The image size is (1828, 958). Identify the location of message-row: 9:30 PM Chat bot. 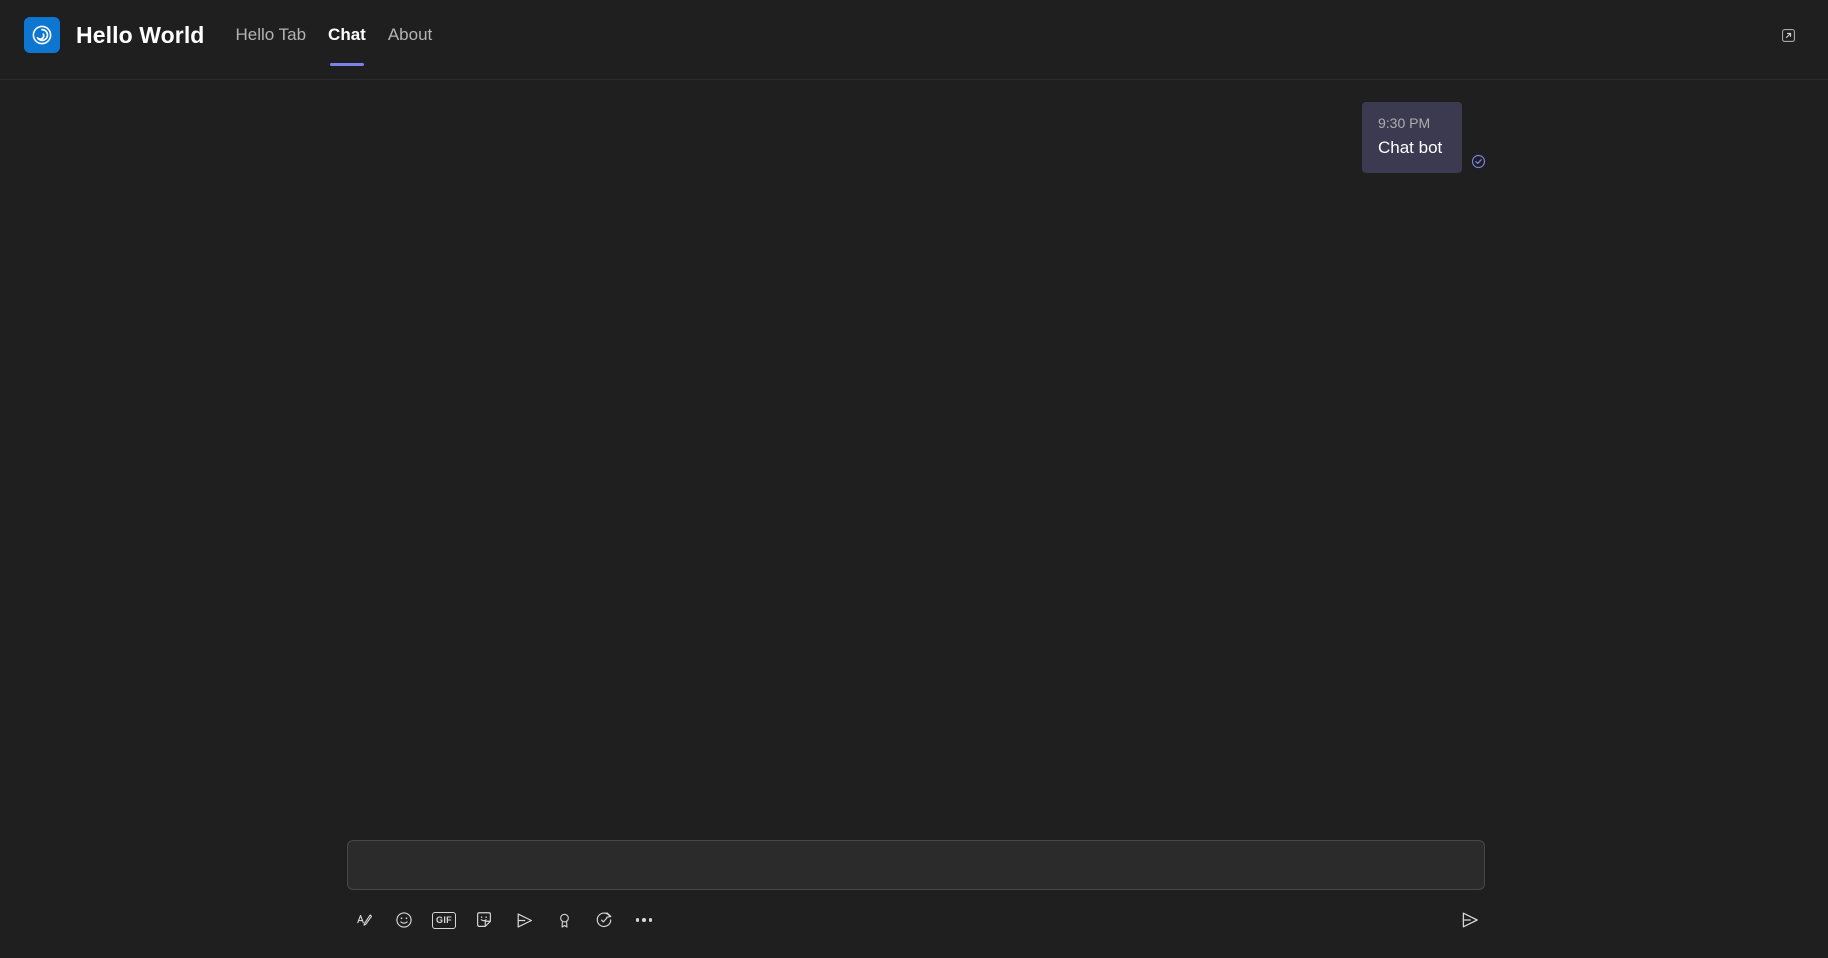
(914, 137).